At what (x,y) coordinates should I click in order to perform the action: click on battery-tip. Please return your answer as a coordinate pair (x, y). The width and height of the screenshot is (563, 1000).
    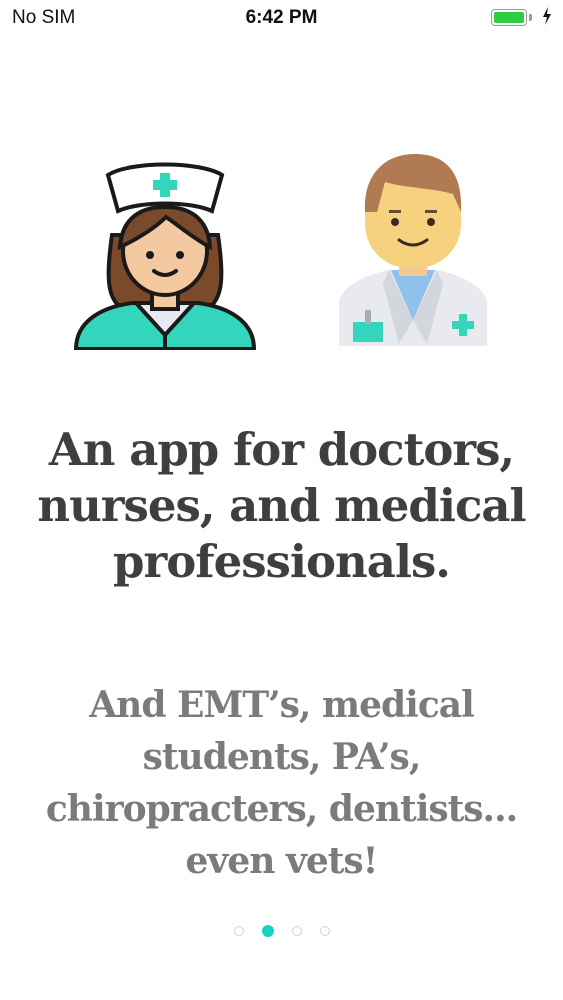
    Looking at the image, I should click on (530, 17).